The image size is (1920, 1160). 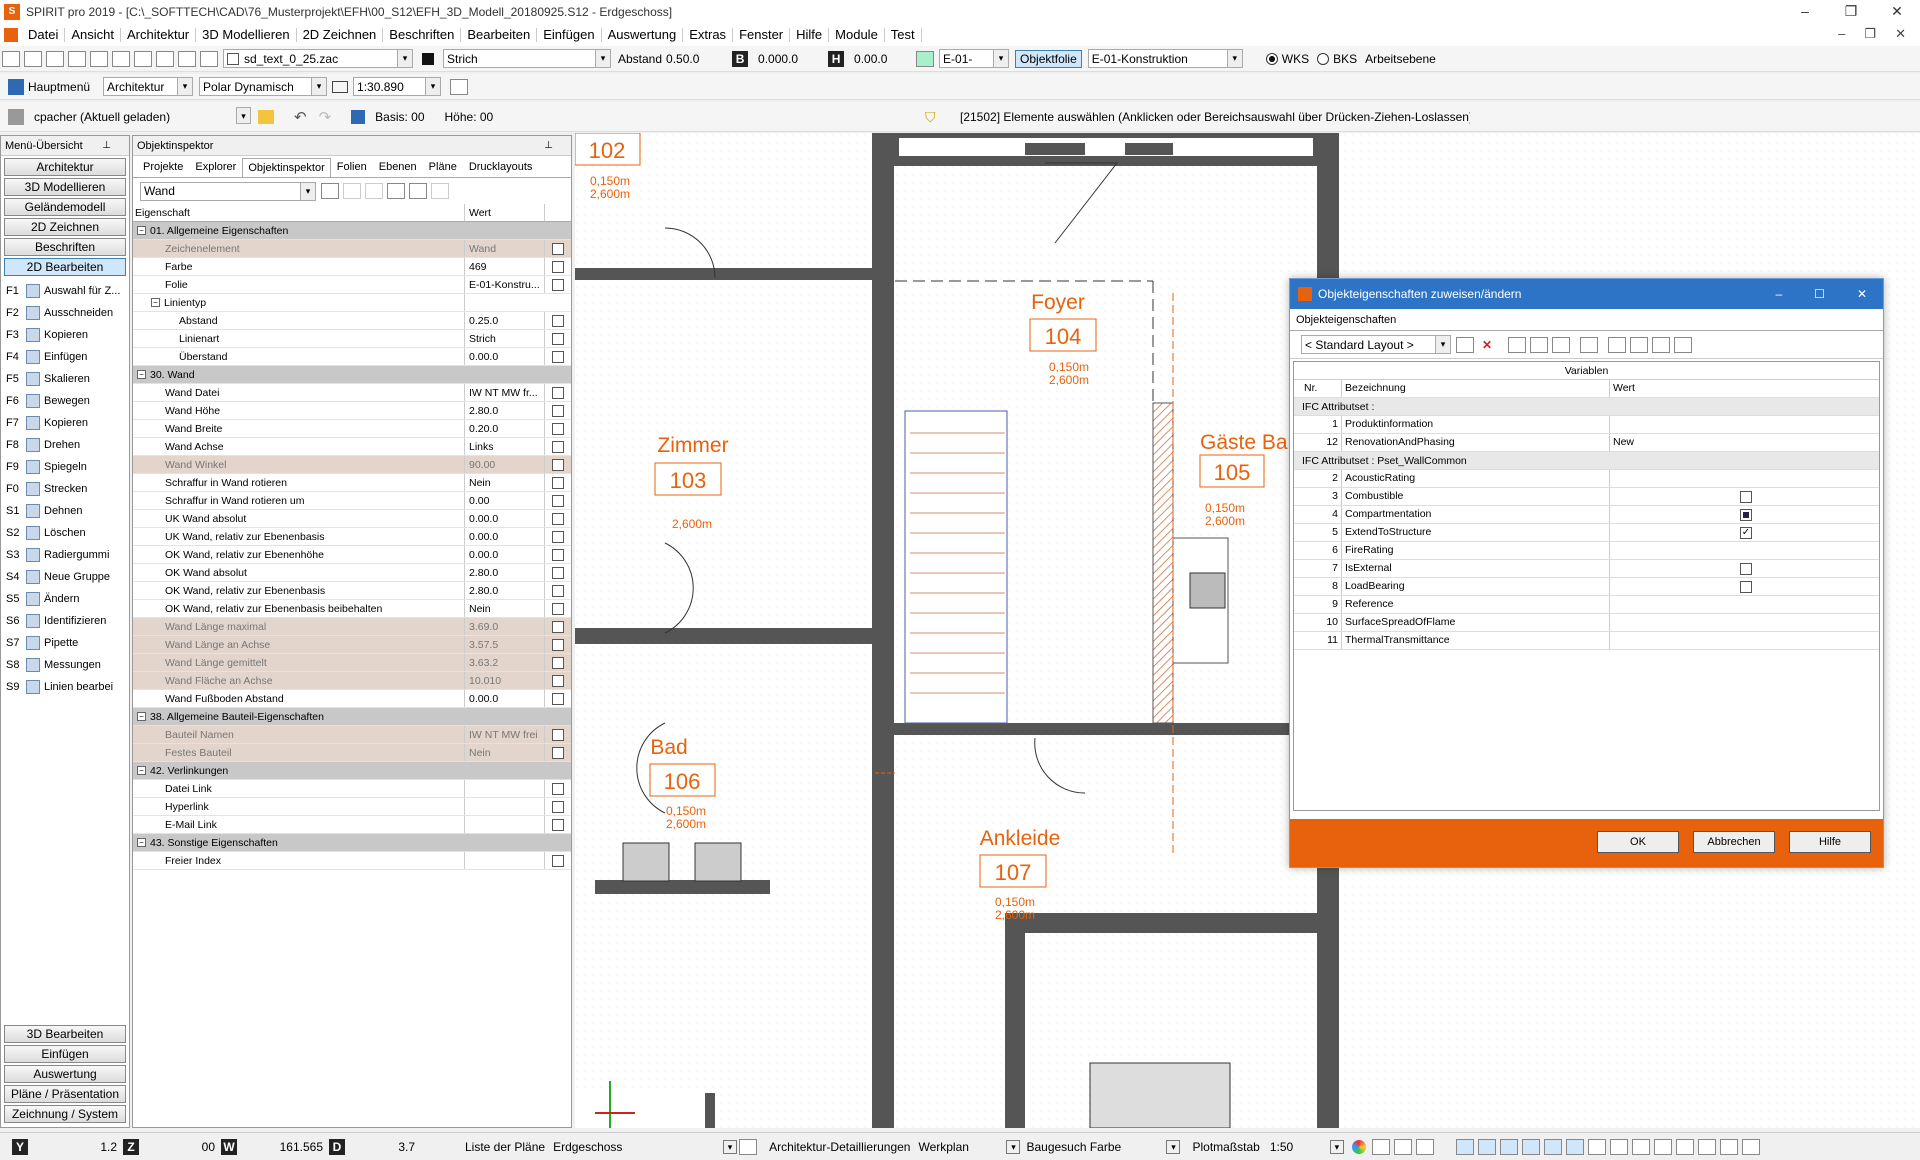 What do you see at coordinates (11, 58) in the screenshot?
I see `new-file-icon` at bounding box center [11, 58].